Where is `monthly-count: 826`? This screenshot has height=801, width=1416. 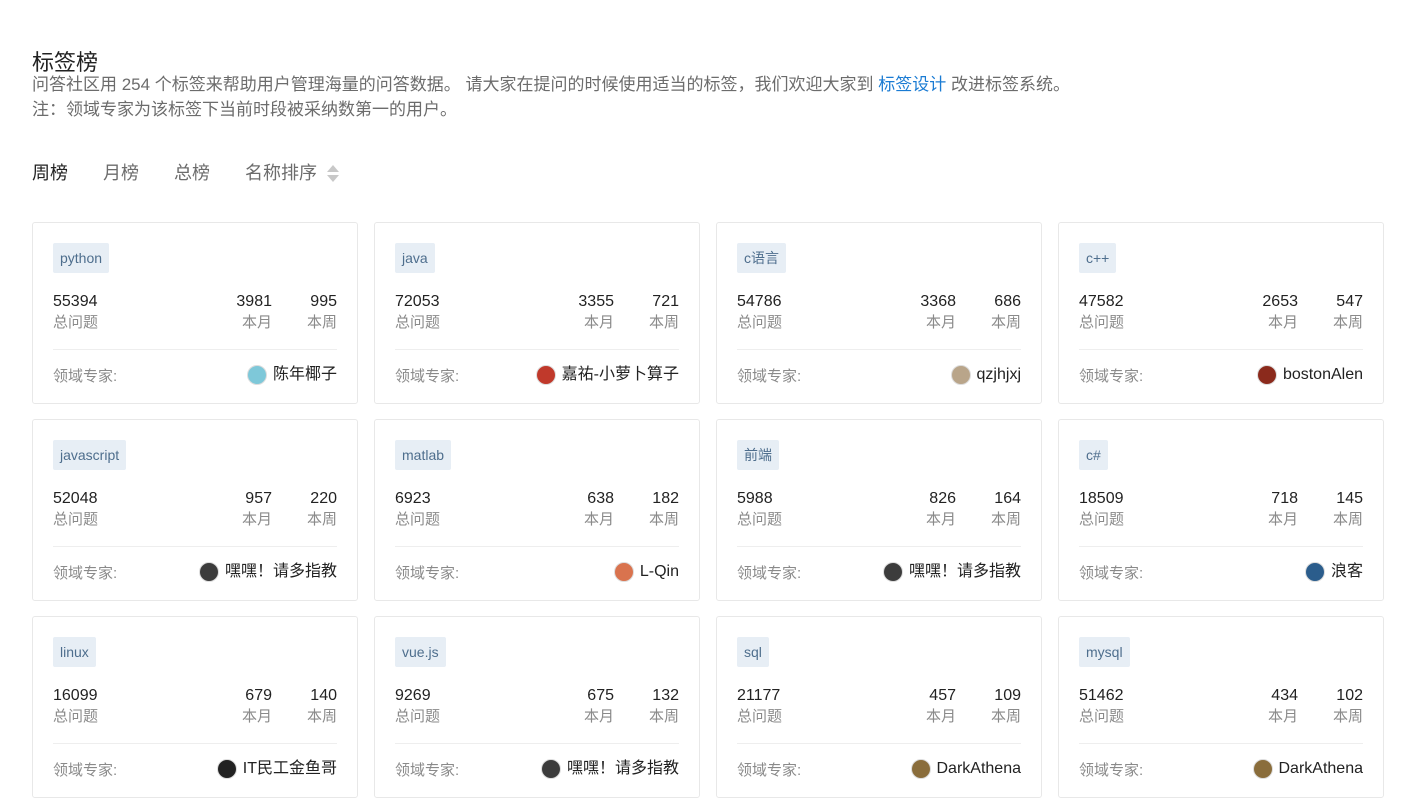 monthly-count: 826 is located at coordinates (942, 498).